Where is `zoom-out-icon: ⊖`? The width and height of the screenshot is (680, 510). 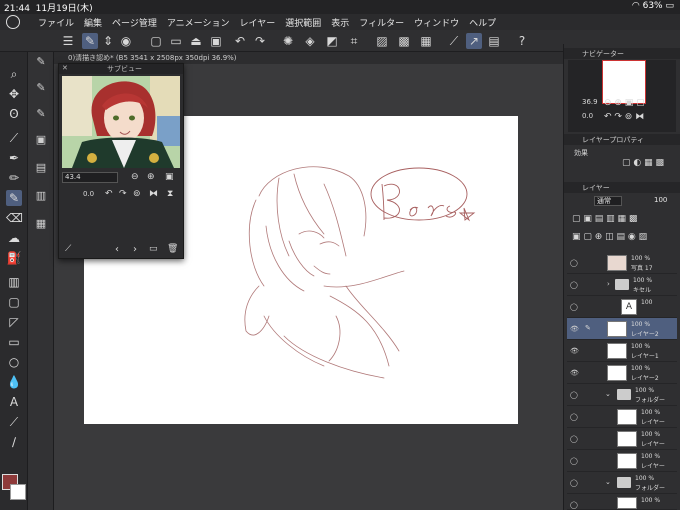 zoom-out-icon: ⊖ is located at coordinates (135, 177).